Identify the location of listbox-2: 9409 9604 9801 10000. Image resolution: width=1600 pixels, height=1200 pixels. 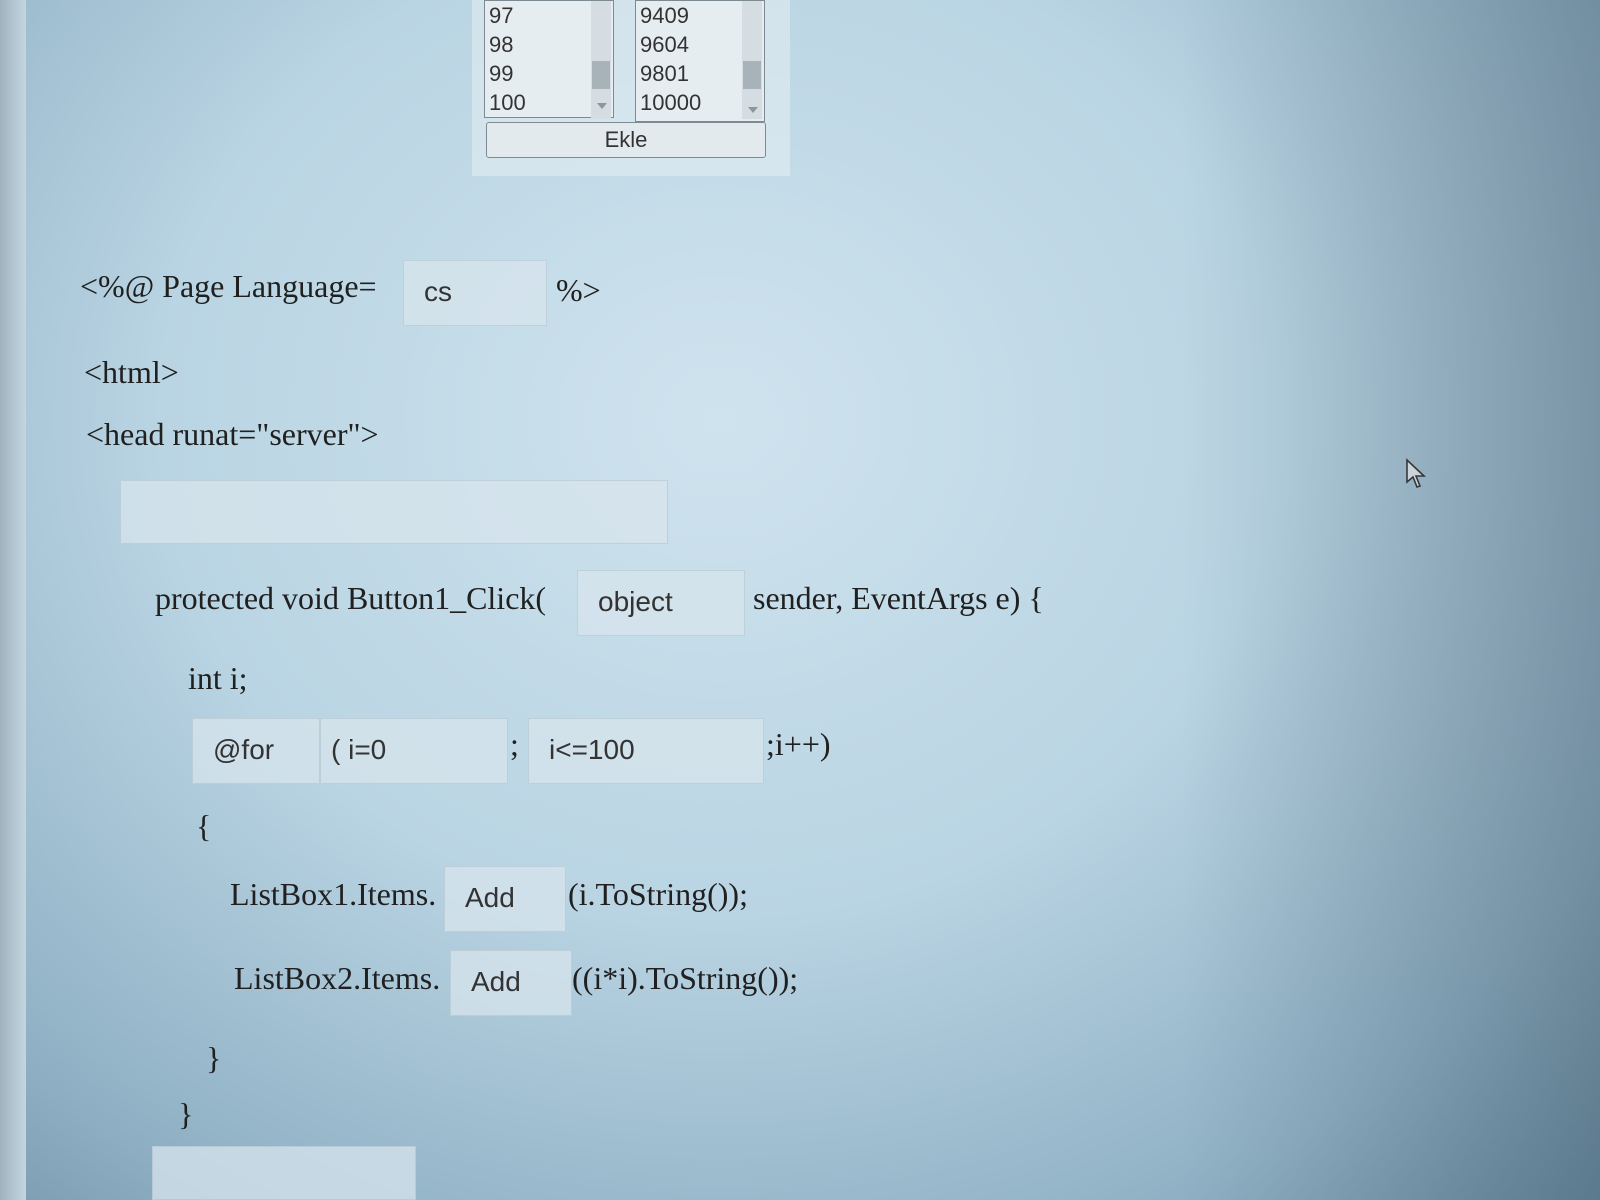
(700, 61).